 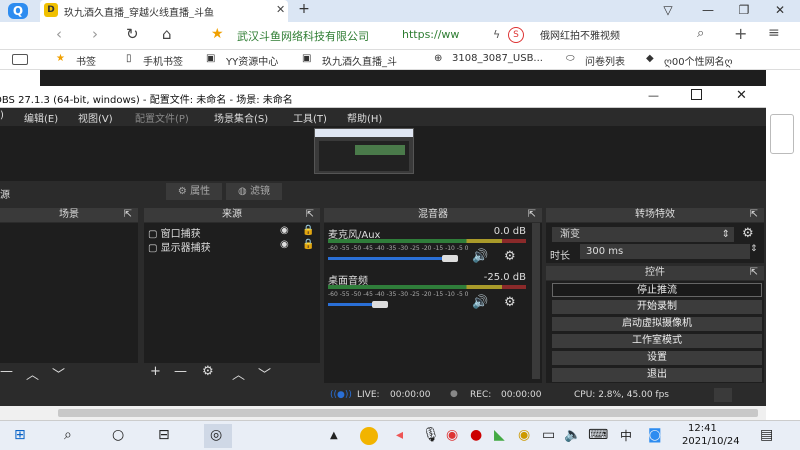 I want to click on volume-slider, so click(x=389, y=258).